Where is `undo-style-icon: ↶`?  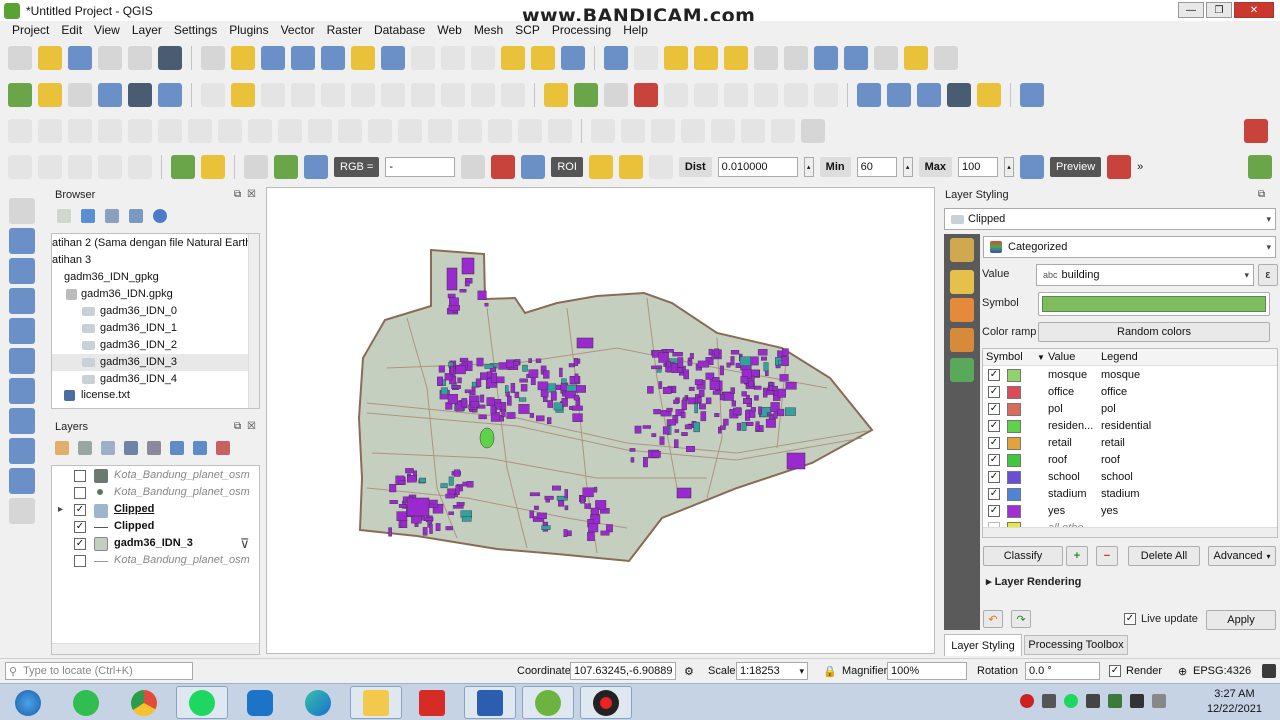 undo-style-icon: ↶ is located at coordinates (993, 619).